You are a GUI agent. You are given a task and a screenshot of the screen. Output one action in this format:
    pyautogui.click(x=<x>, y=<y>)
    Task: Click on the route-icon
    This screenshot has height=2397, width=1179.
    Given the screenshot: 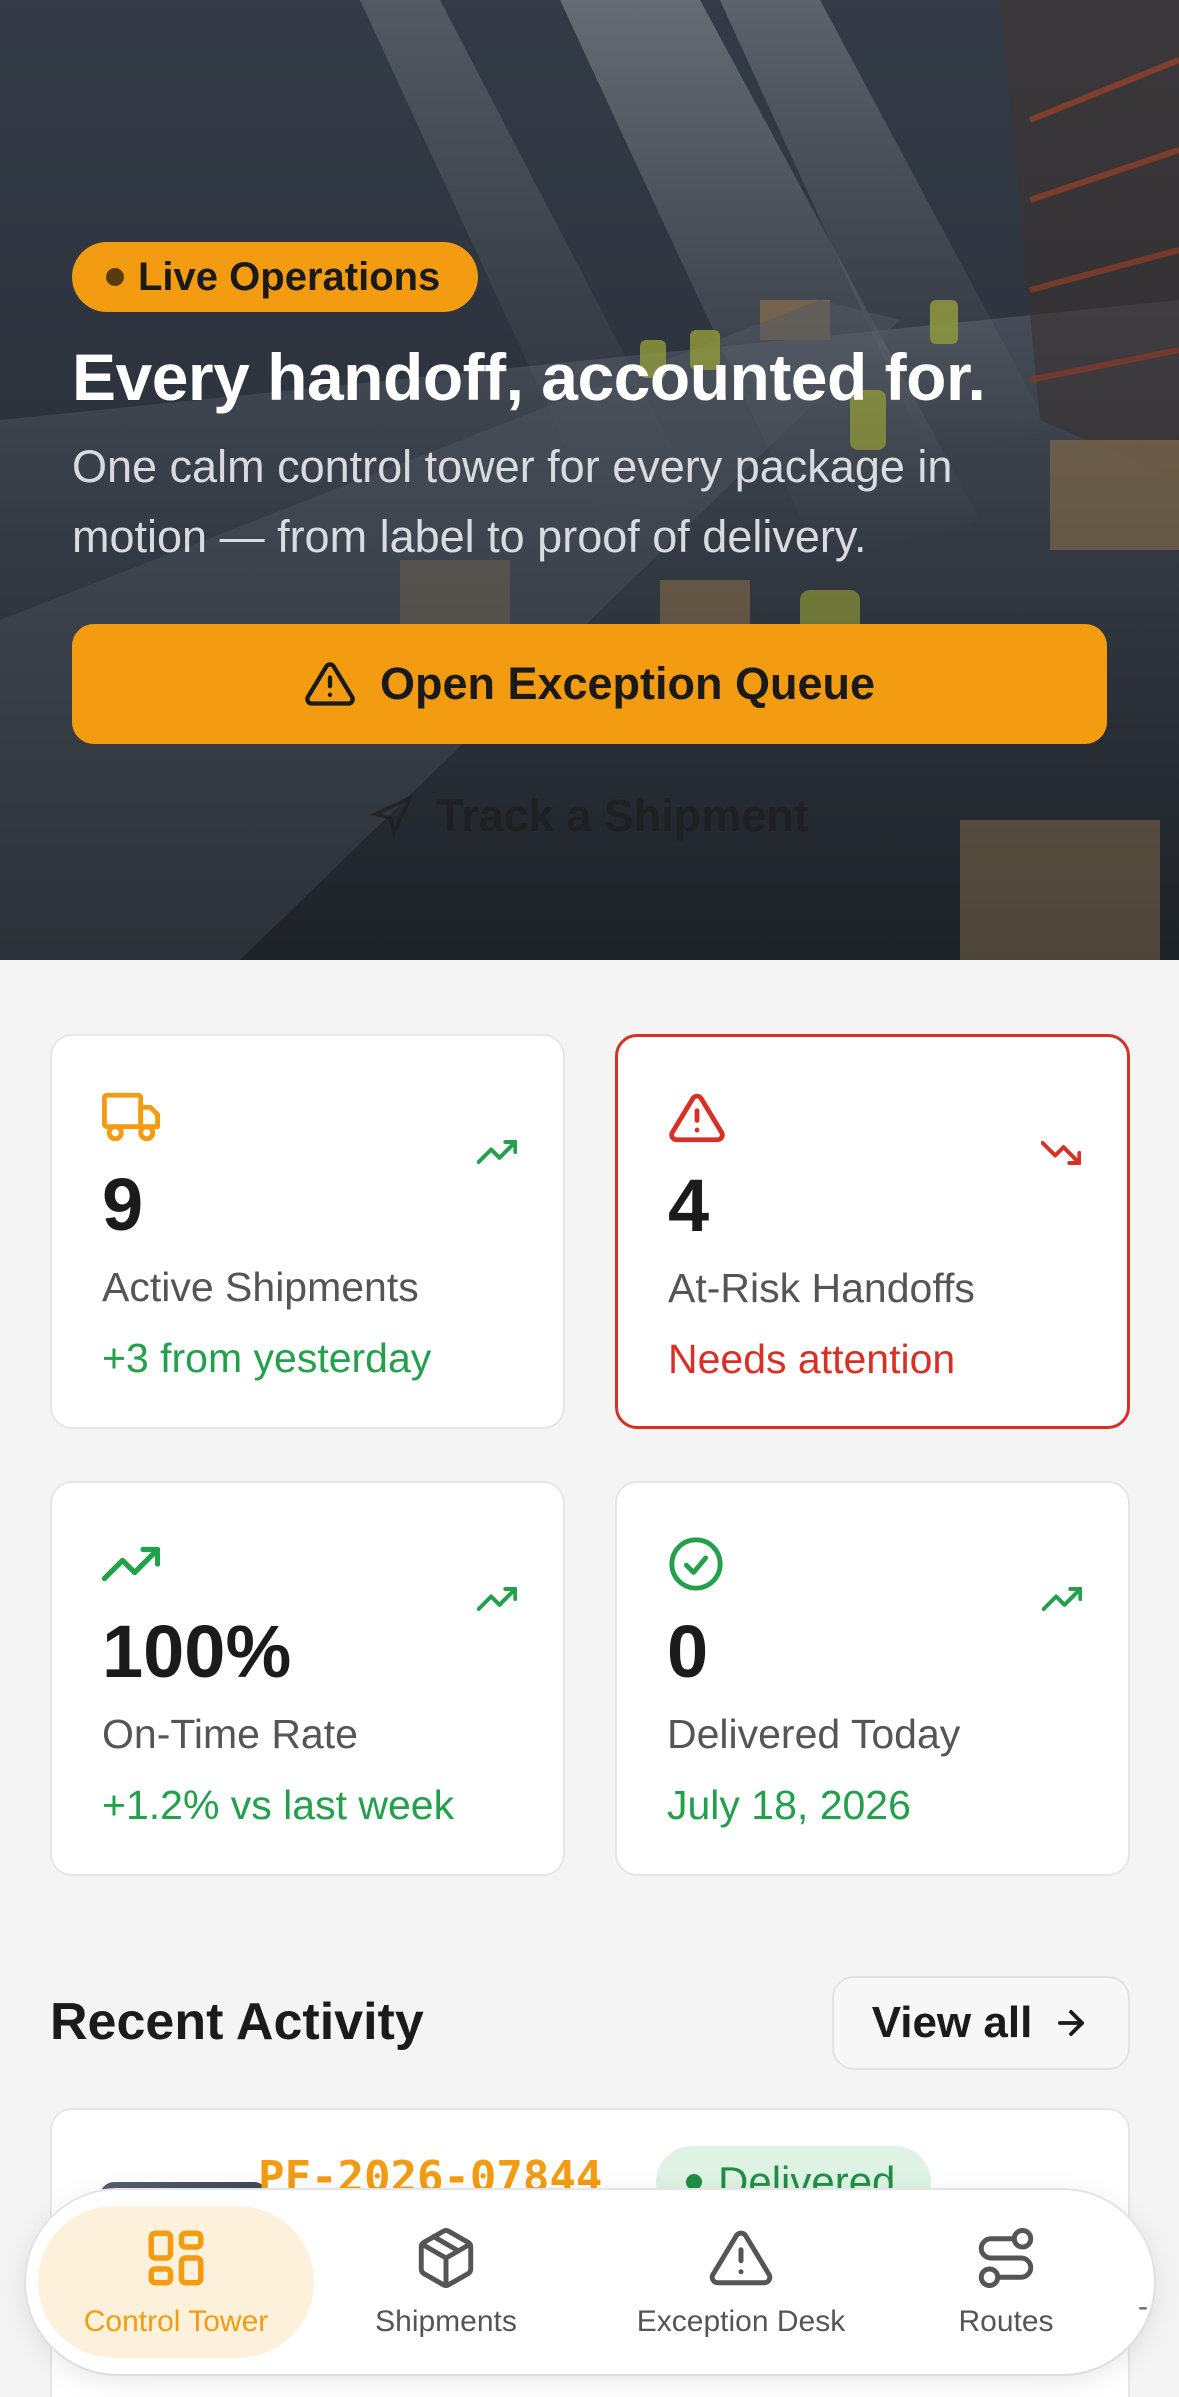 What is the action you would take?
    pyautogui.click(x=1006, y=2258)
    